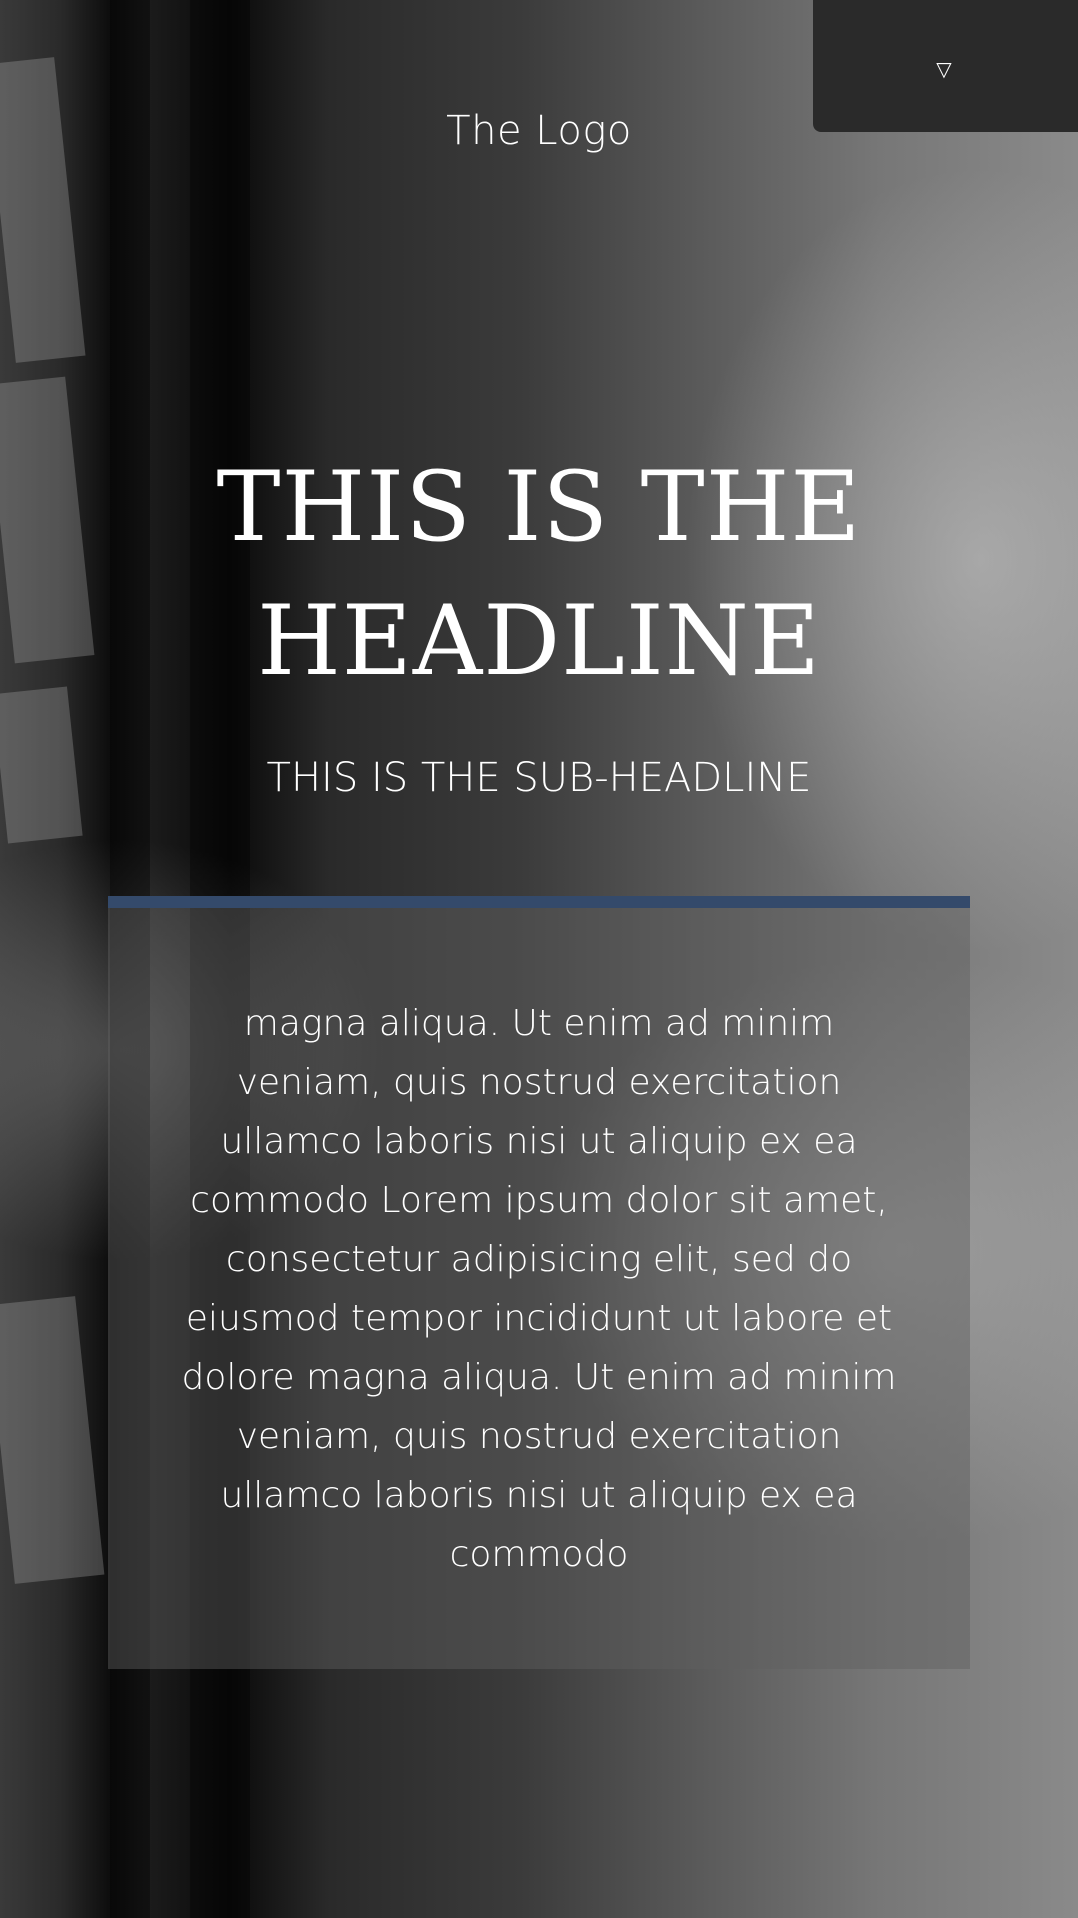 The width and height of the screenshot is (1078, 1918). I want to click on page-subheadline: THIS IS THE SUB-HEADLINE, so click(539, 778).